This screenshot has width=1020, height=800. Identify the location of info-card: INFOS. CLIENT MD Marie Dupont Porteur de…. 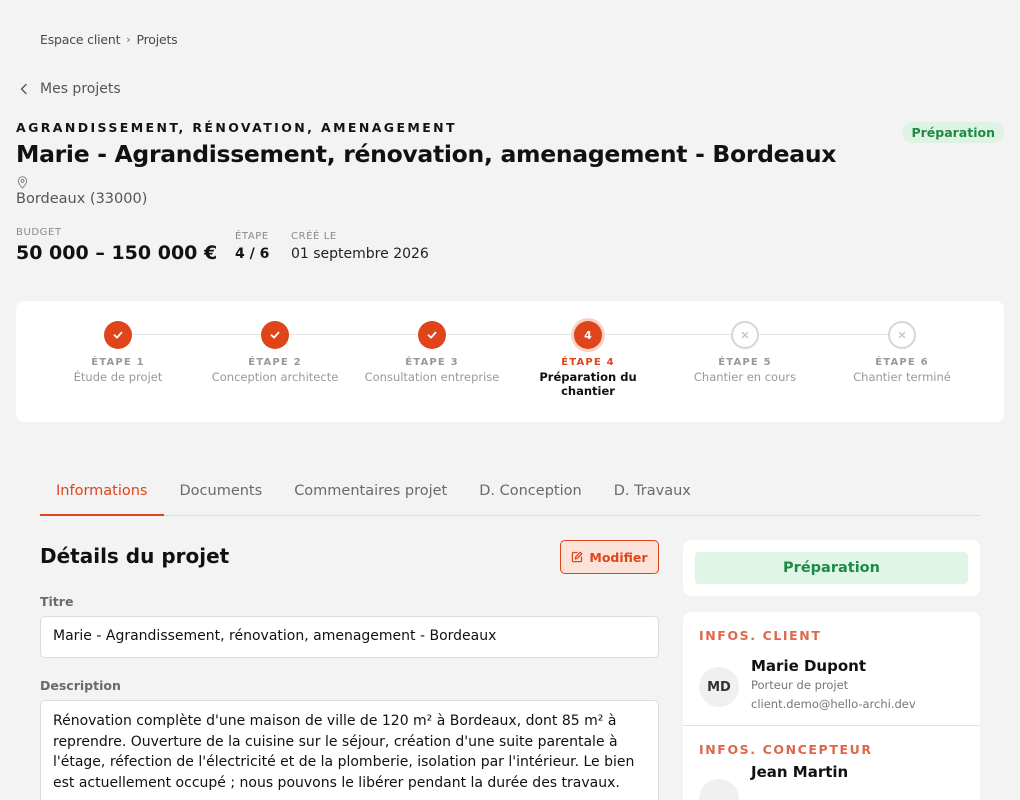
(831, 706).